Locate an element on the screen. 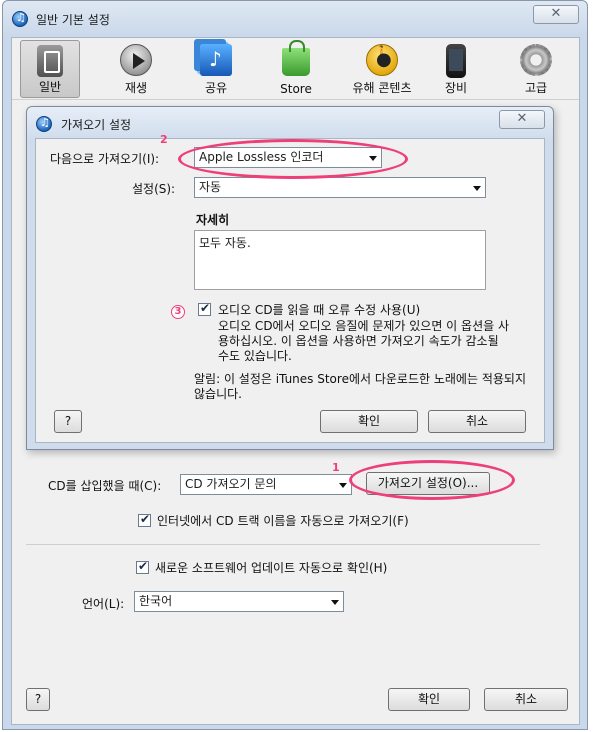  tab-sharing-label: 공유 is located at coordinates (216, 88).